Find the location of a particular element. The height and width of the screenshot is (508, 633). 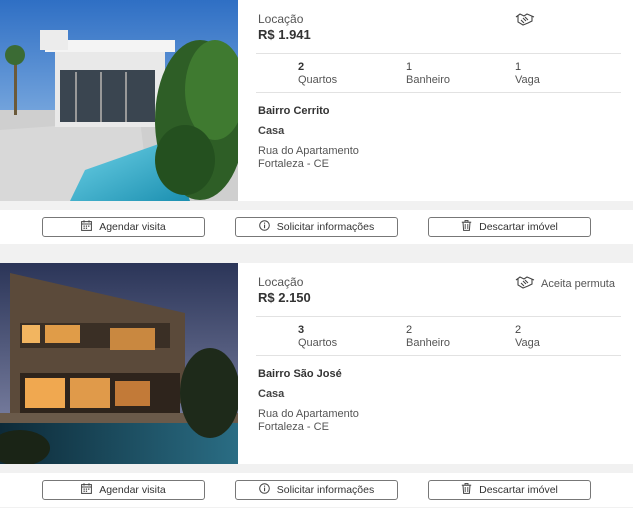

baths-stat: 1 Banheiro is located at coordinates (428, 74).